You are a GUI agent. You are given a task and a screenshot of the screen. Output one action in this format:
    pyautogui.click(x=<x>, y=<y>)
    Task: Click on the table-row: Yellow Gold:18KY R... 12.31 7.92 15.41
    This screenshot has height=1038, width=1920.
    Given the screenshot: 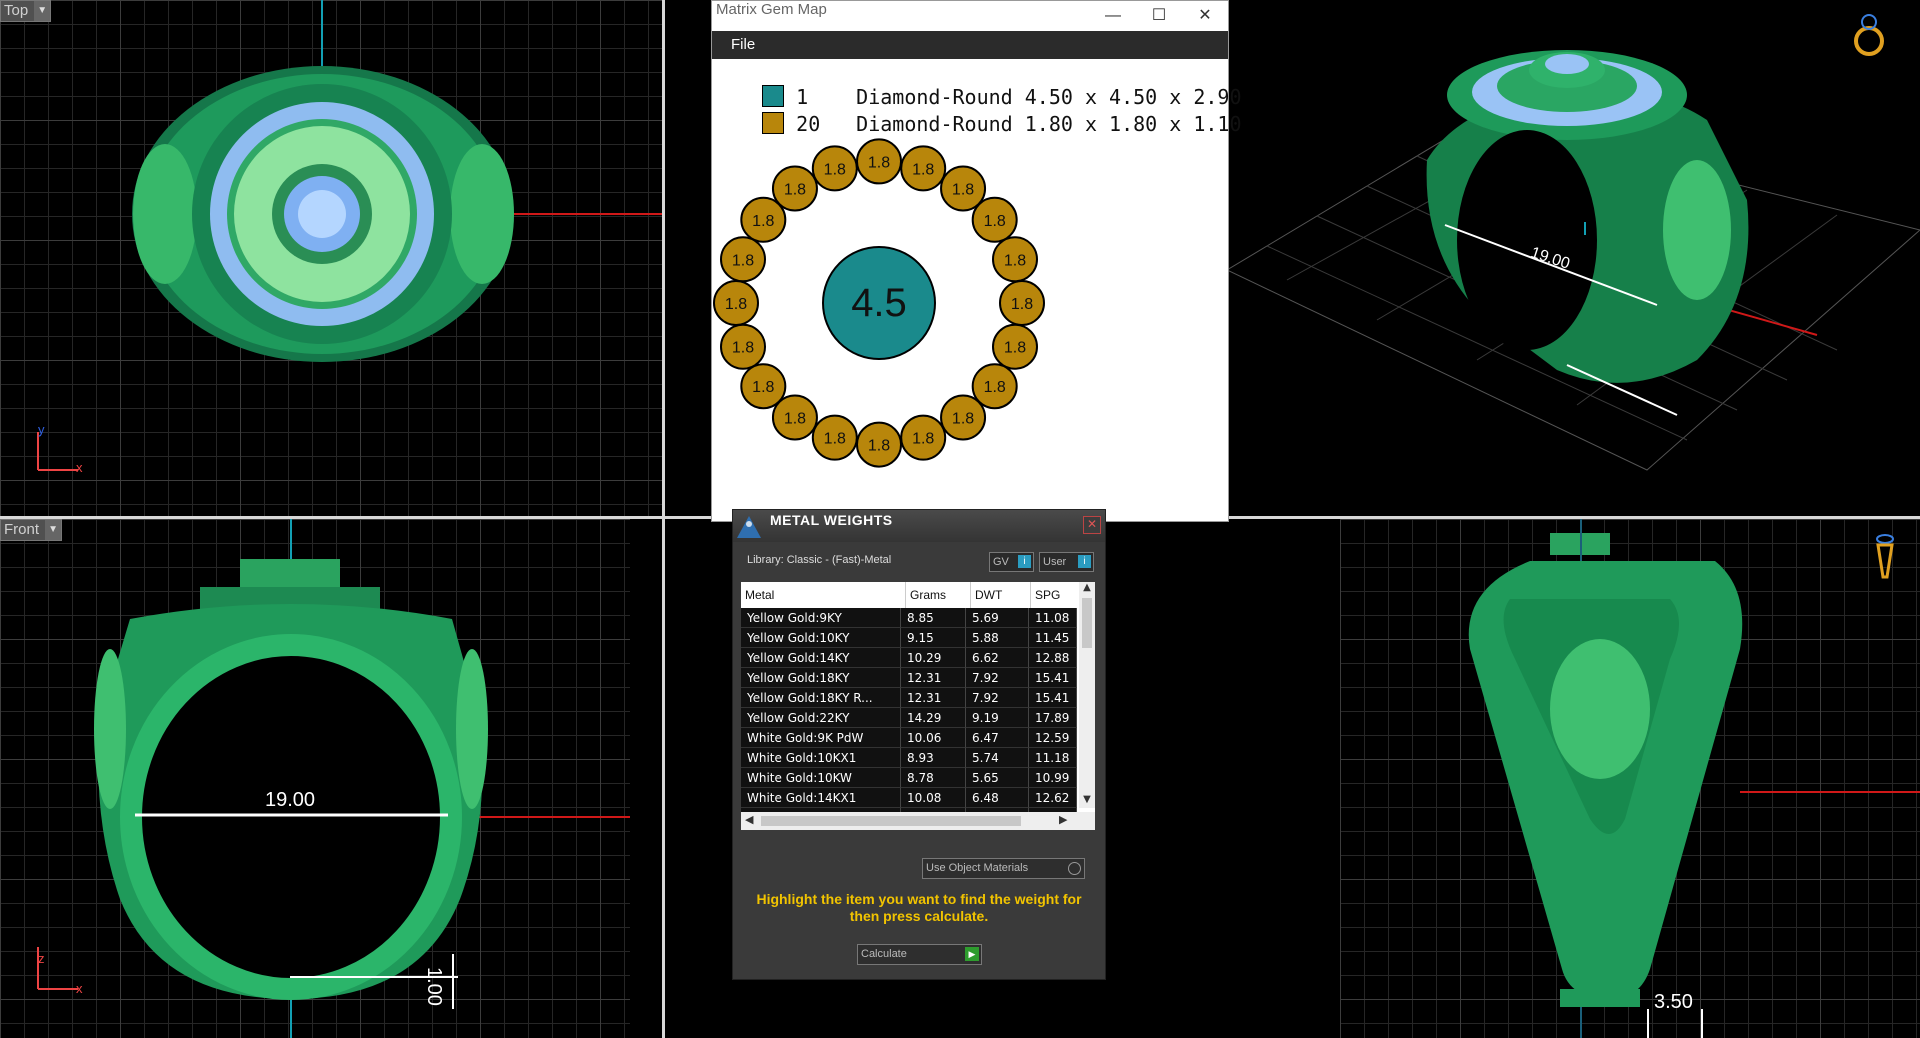 What is the action you would take?
    pyautogui.click(x=918, y=698)
    